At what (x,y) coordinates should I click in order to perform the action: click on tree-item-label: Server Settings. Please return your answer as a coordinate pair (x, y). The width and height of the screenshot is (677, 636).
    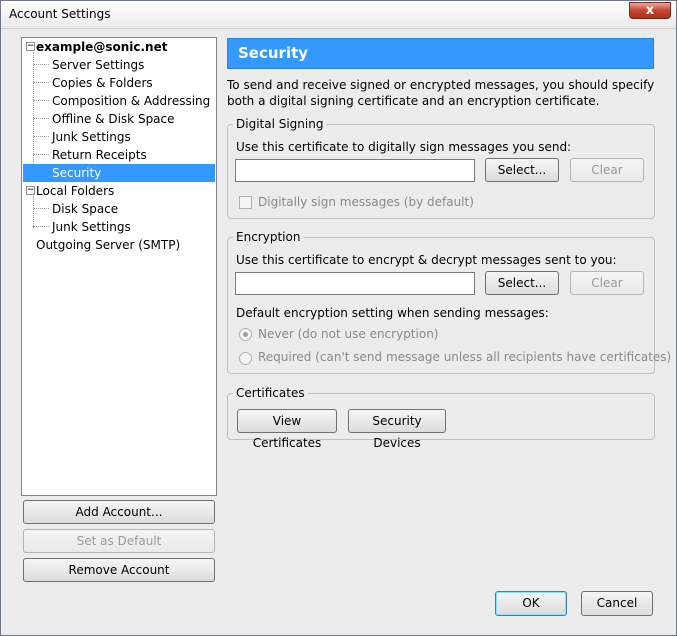
    Looking at the image, I should click on (98, 65).